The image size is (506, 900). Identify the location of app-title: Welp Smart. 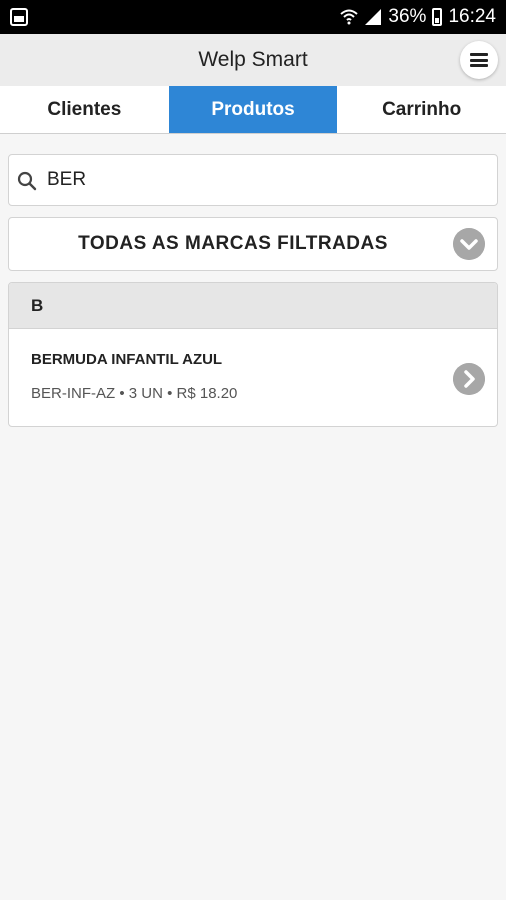
(253, 59).